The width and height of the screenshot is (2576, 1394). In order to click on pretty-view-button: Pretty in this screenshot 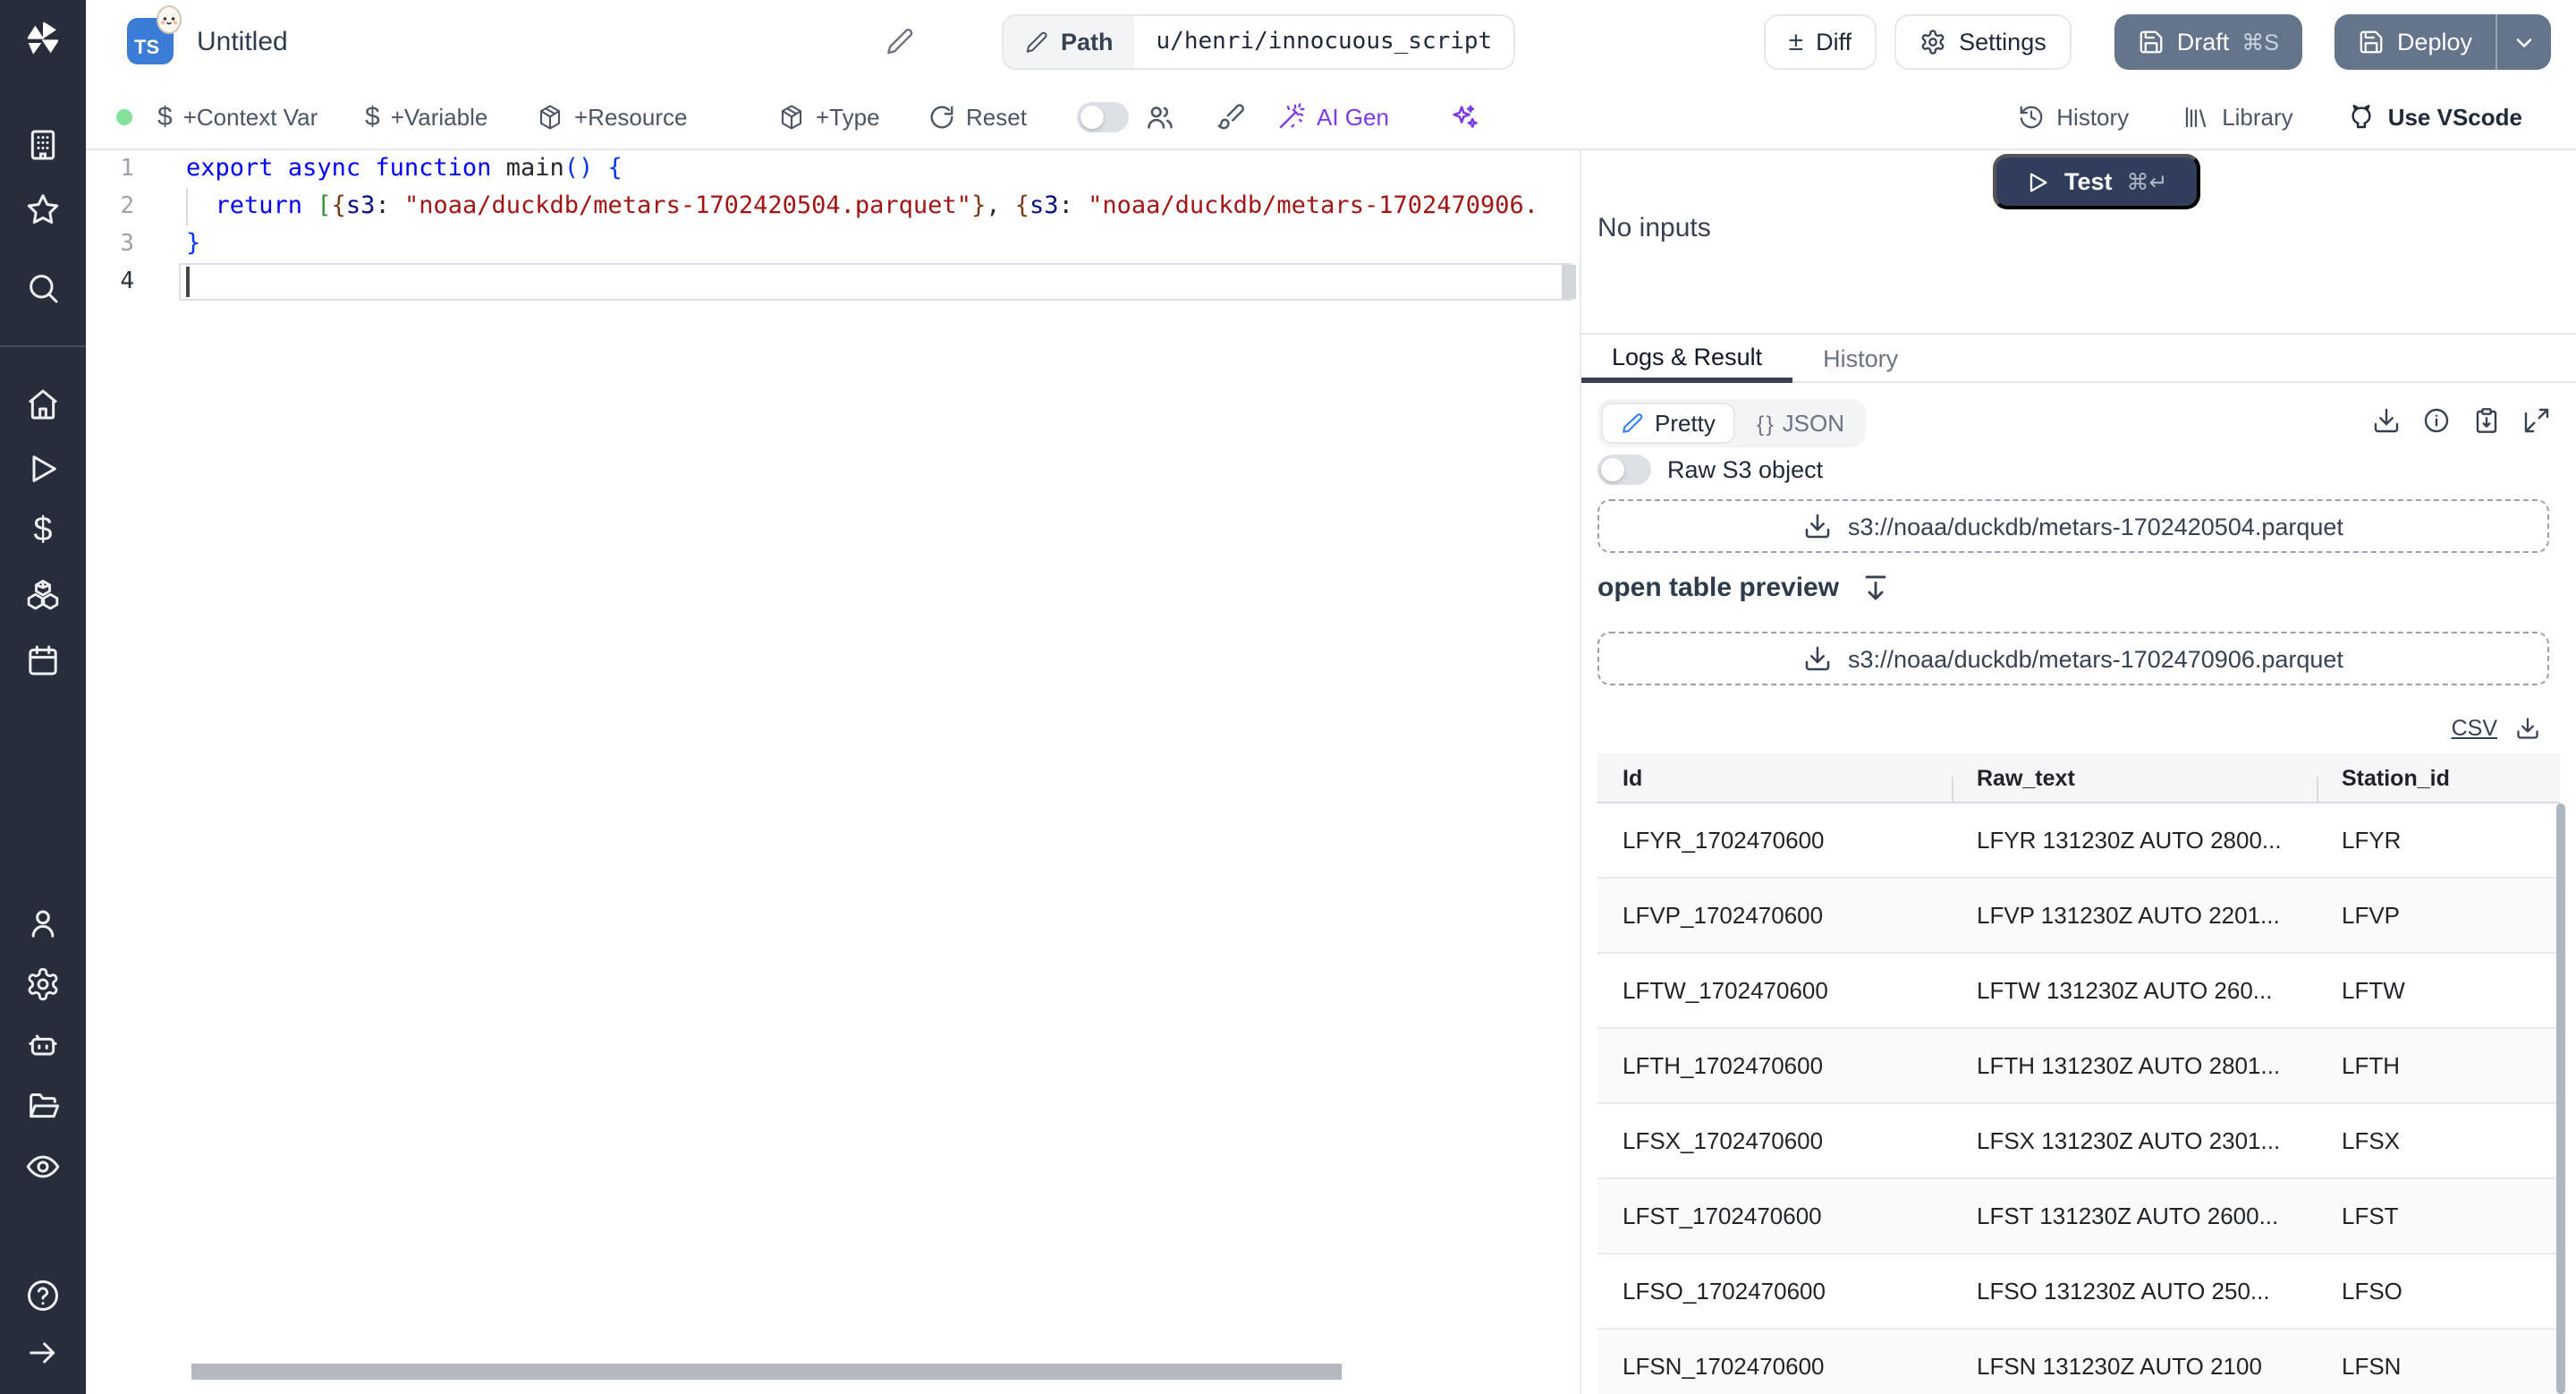, I will do `click(1668, 423)`.